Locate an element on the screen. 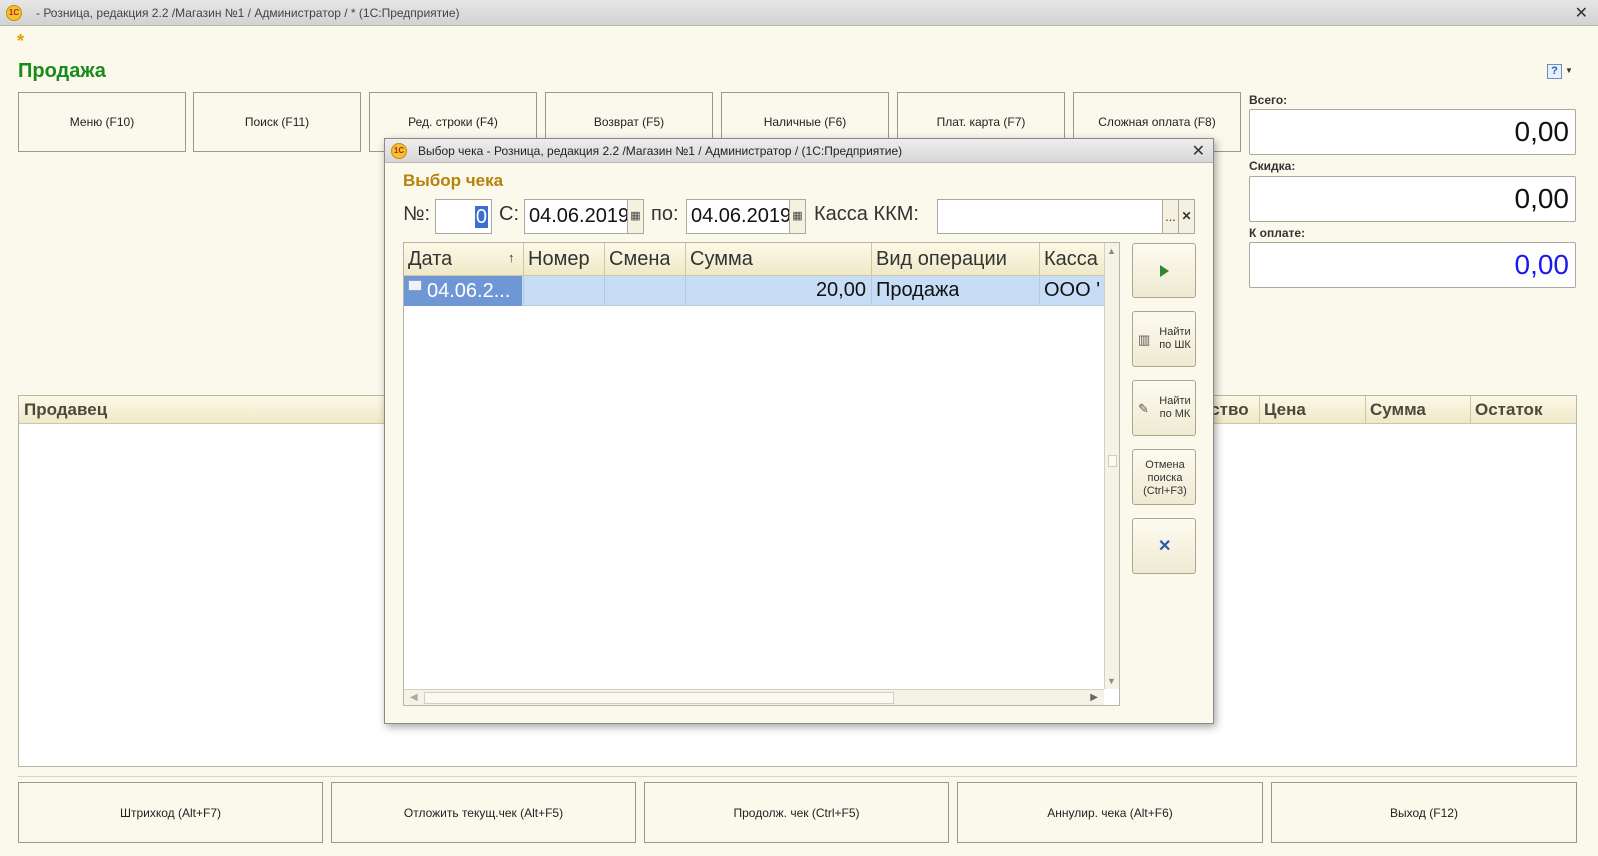 The width and height of the screenshot is (1598, 856). number-field: 0 is located at coordinates (463, 216).